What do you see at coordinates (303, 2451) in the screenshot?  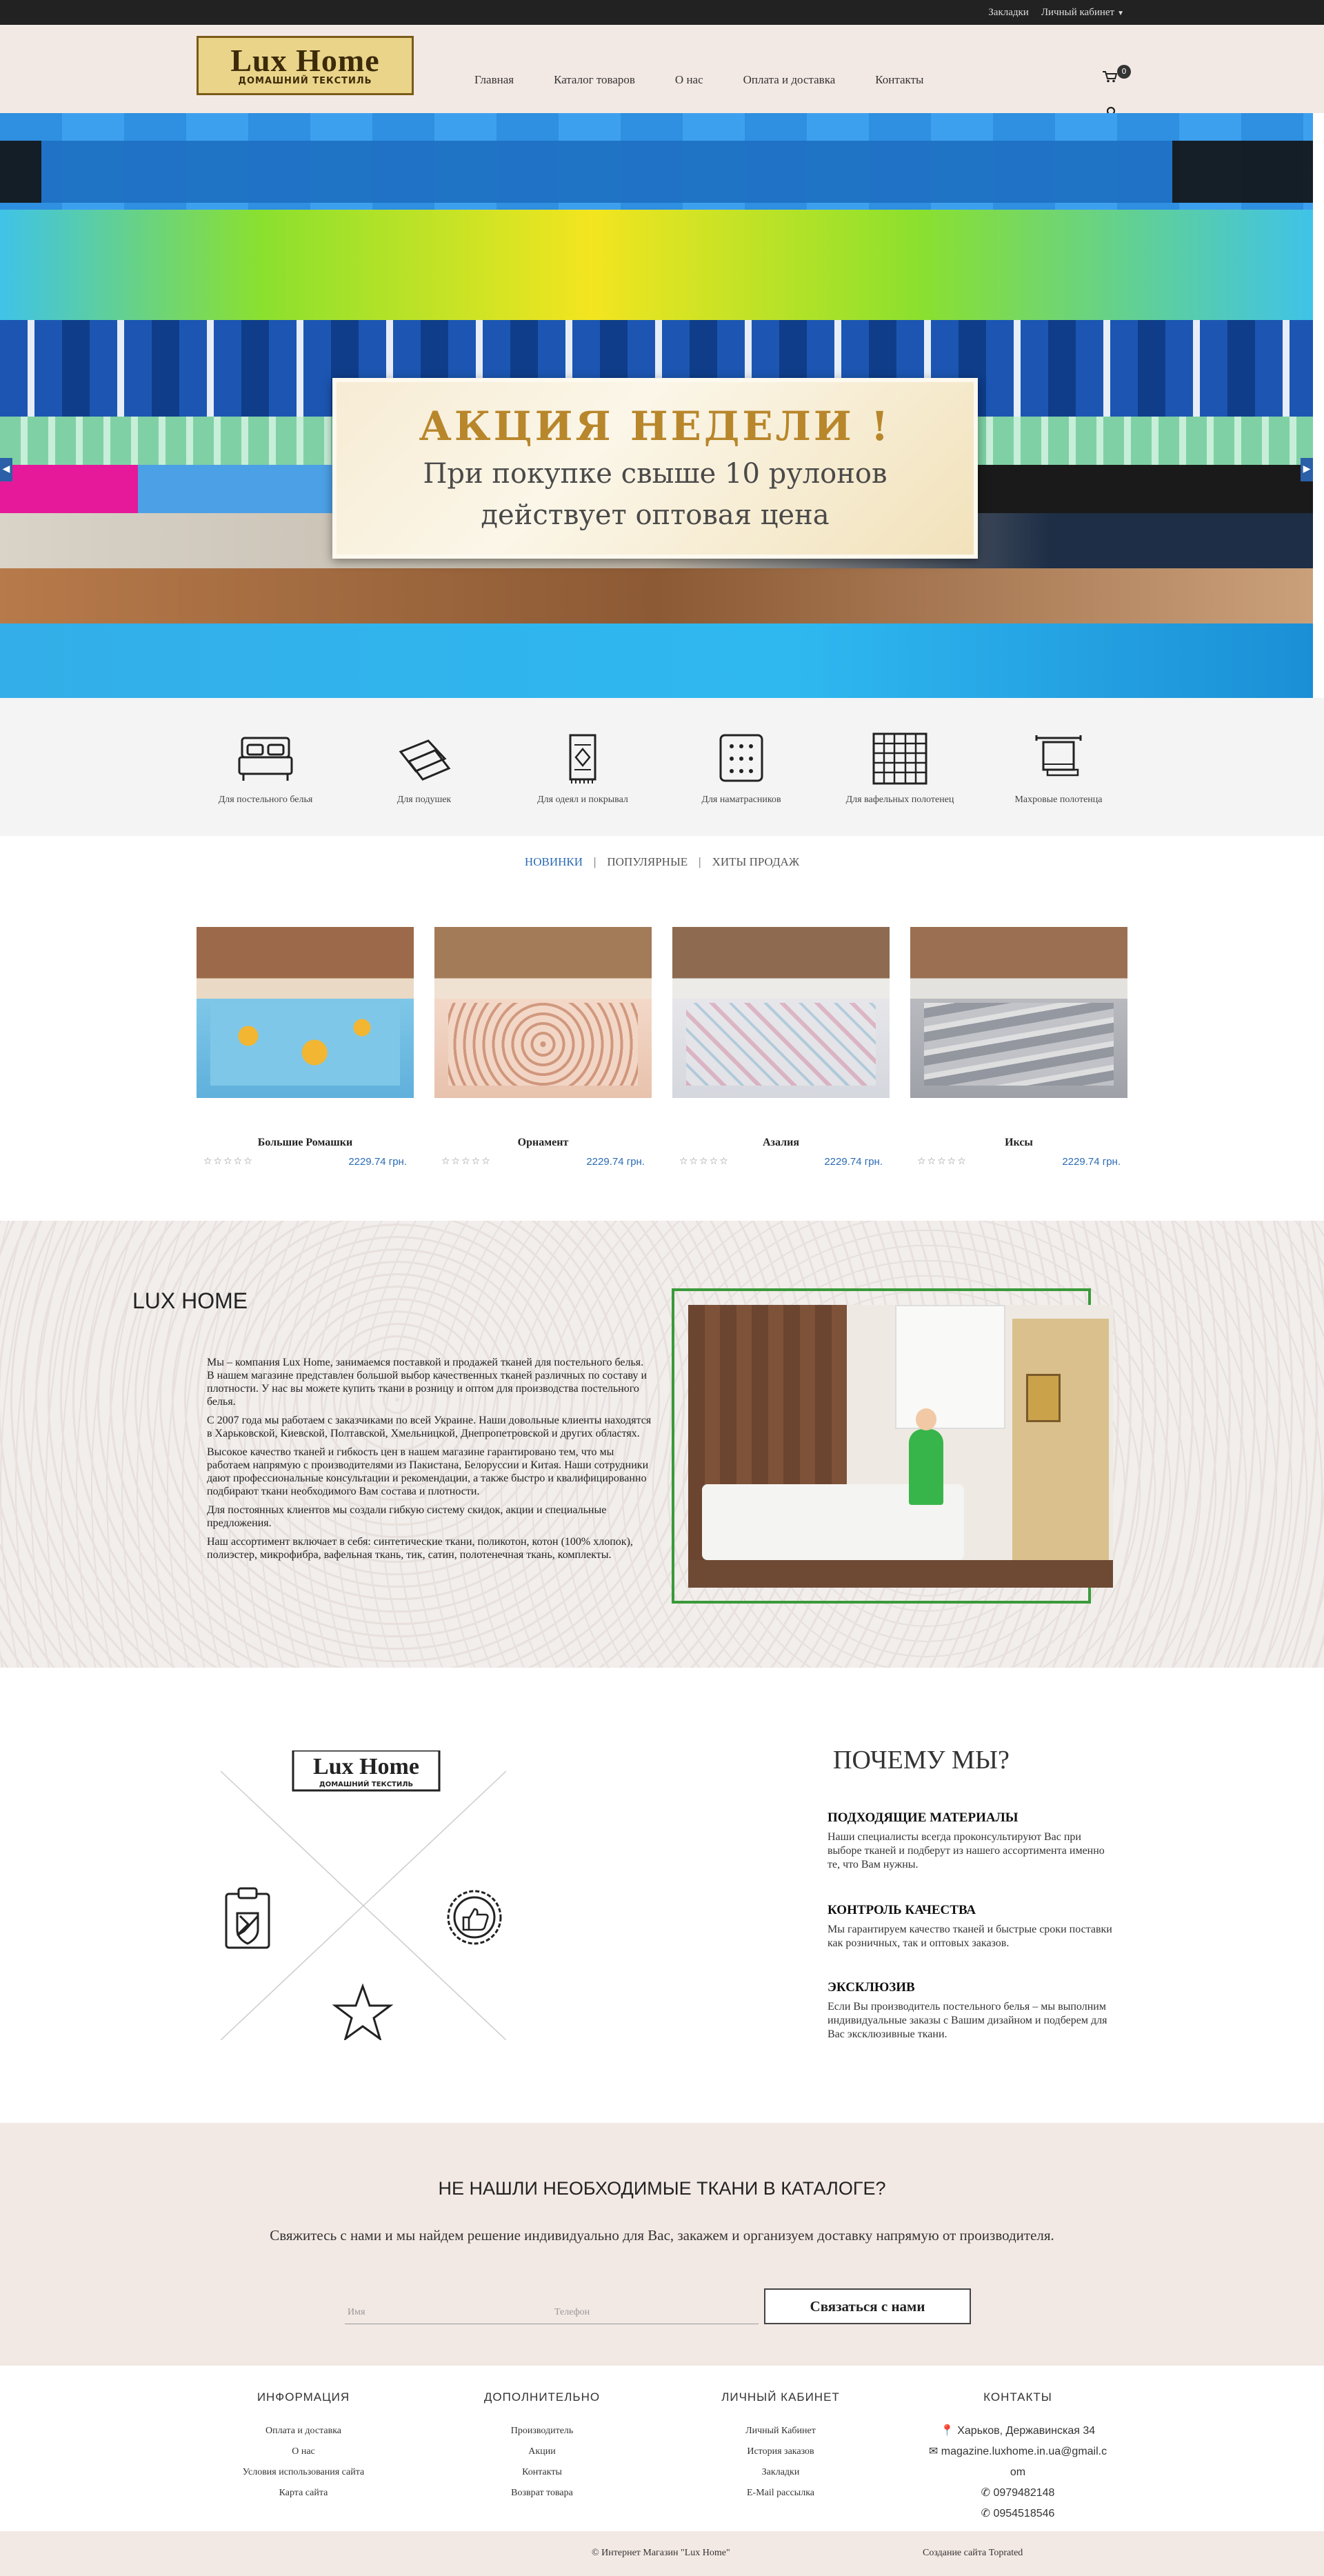 I see `footer-link: О нас` at bounding box center [303, 2451].